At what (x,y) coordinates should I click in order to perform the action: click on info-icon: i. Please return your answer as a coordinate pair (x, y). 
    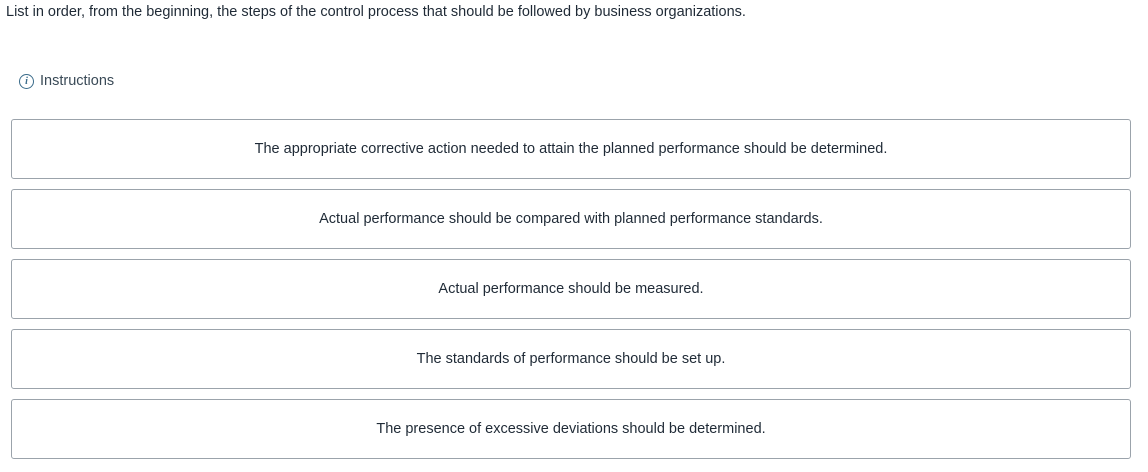
    Looking at the image, I should click on (26, 81).